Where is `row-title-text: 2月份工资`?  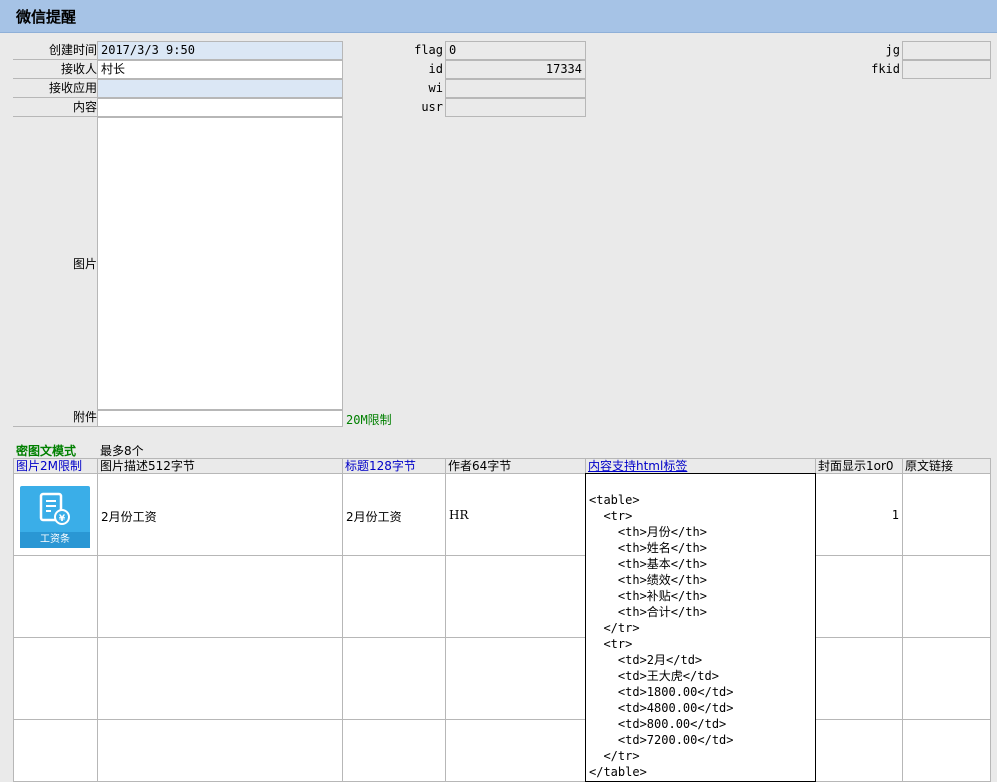
row-title-text: 2月份工资 is located at coordinates (374, 517).